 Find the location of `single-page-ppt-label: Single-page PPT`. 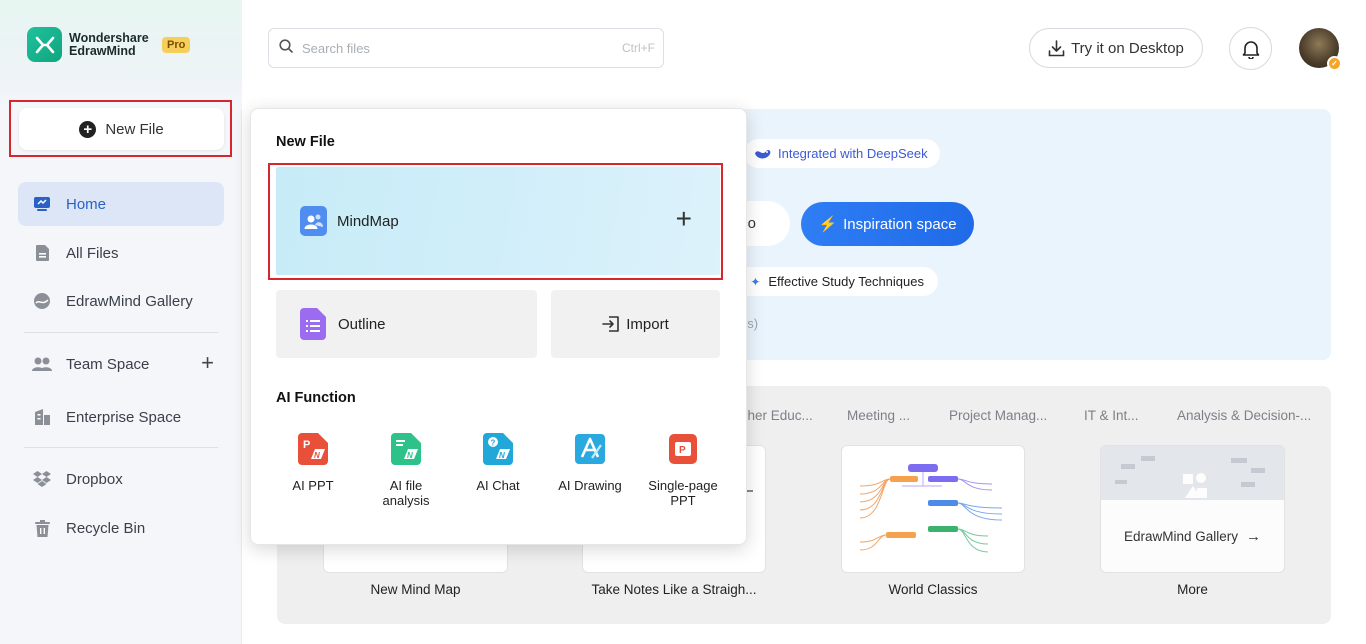

single-page-ppt-label: Single-page PPT is located at coordinates (683, 493).